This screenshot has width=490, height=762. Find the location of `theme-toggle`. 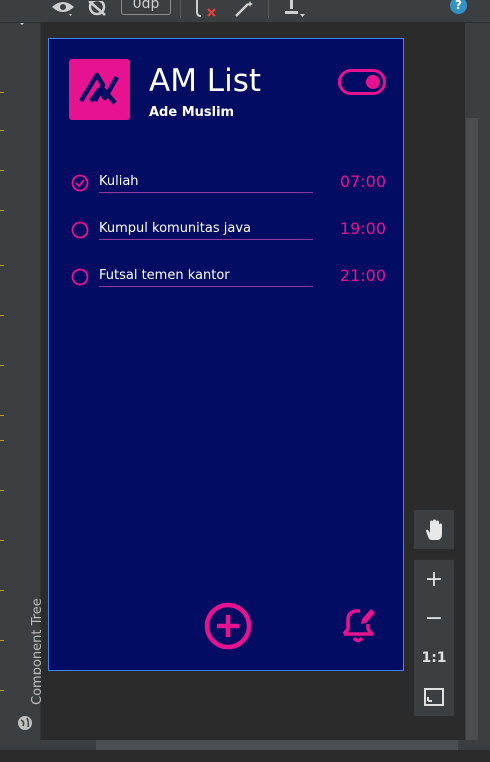

theme-toggle is located at coordinates (362, 82).